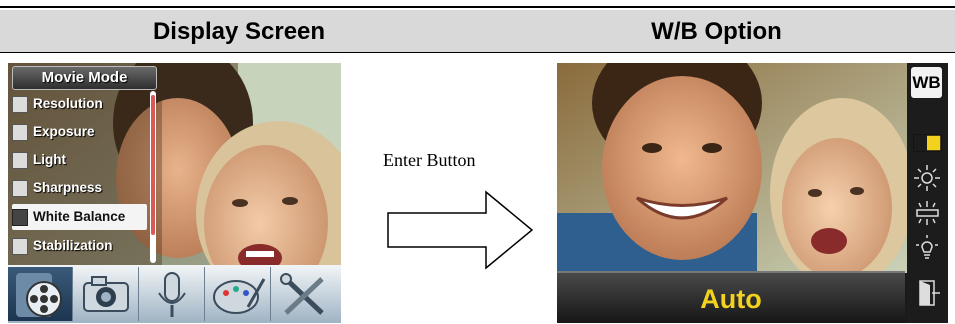 The image size is (955, 324). Describe the element at coordinates (460, 230) in the screenshot. I see `right-arrow-icon` at that location.